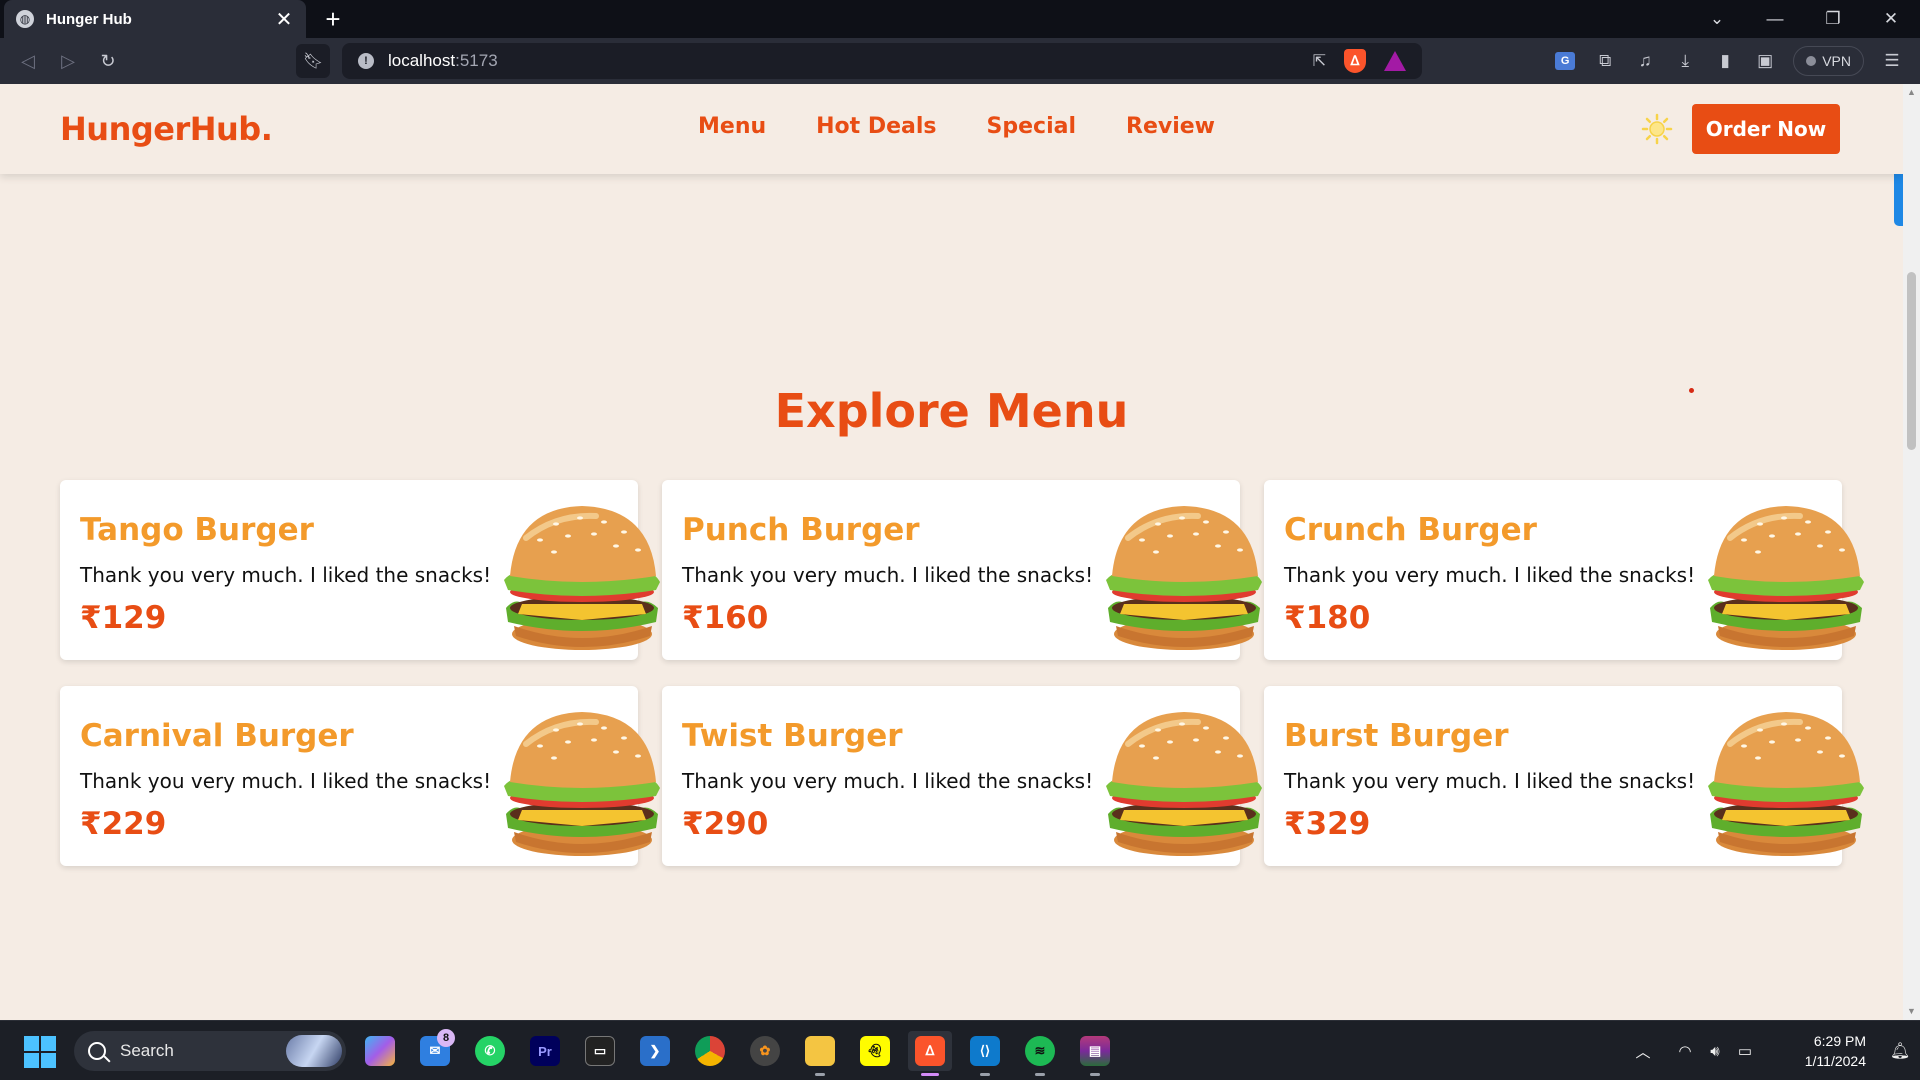 The image size is (1920, 1080). Describe the element at coordinates (1725, 61) in the screenshot. I see `sidebar-icon: ▮` at that location.